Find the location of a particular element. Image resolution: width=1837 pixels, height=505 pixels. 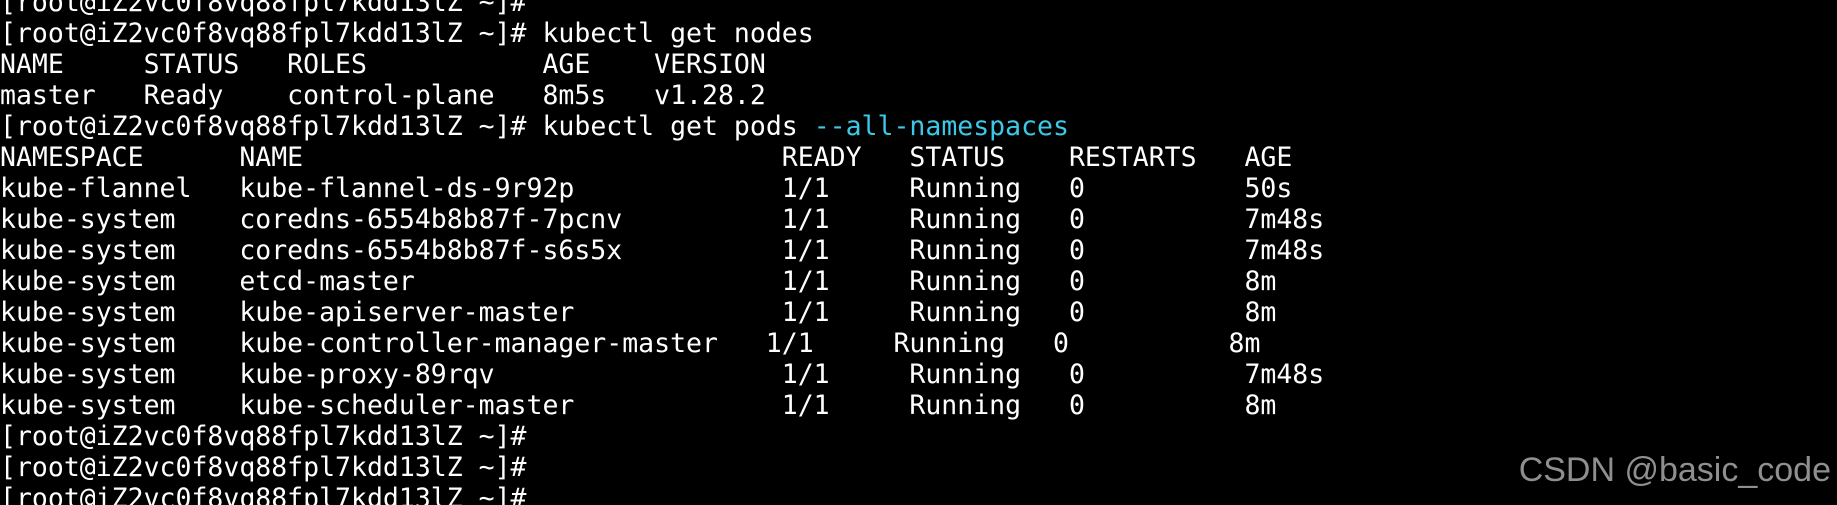

csdn-watermark: CSDN @basic_code is located at coordinates (1674, 470).